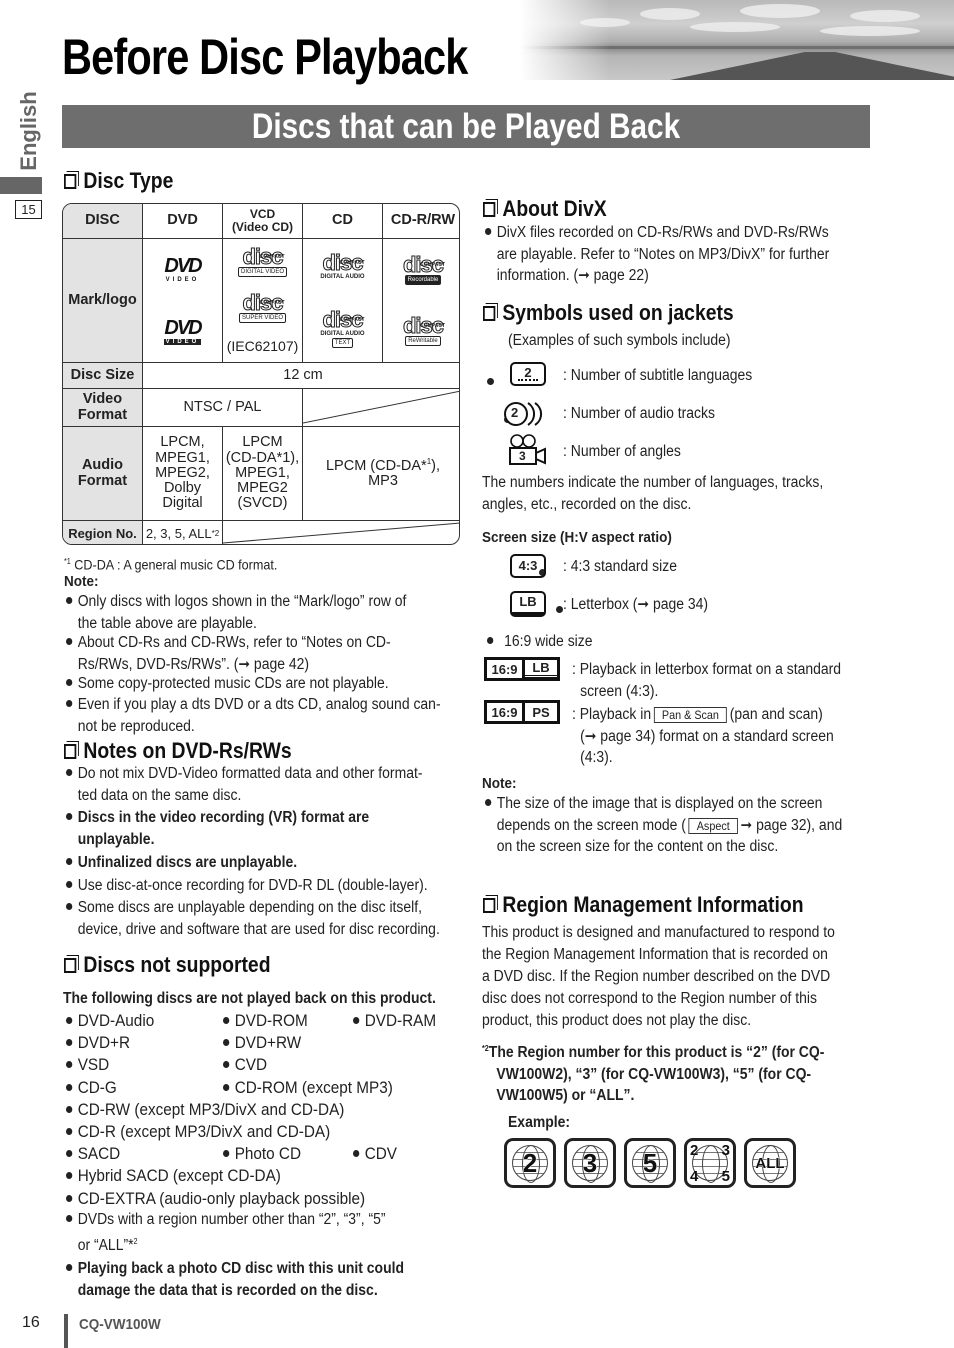  Describe the element at coordinates (181, 863) in the screenshot. I see `dvd-rs-item: Unfinalized discs are unplayable.` at that location.